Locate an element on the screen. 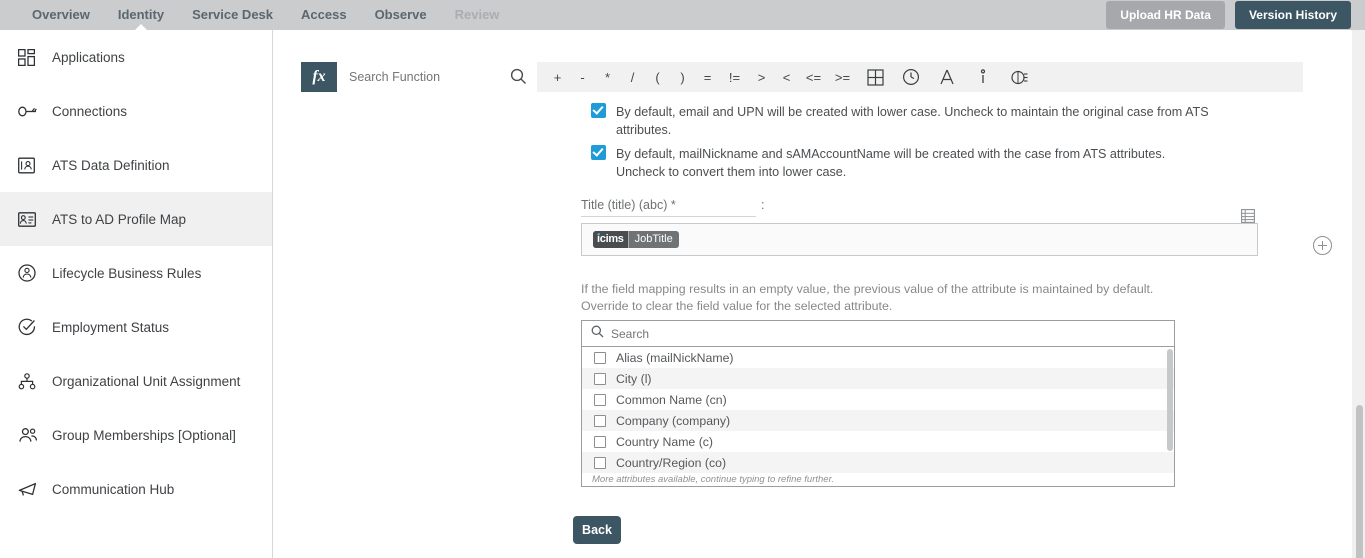 The height and width of the screenshot is (558, 1365). mapping-expression-field: icims JobTitle is located at coordinates (919, 239).